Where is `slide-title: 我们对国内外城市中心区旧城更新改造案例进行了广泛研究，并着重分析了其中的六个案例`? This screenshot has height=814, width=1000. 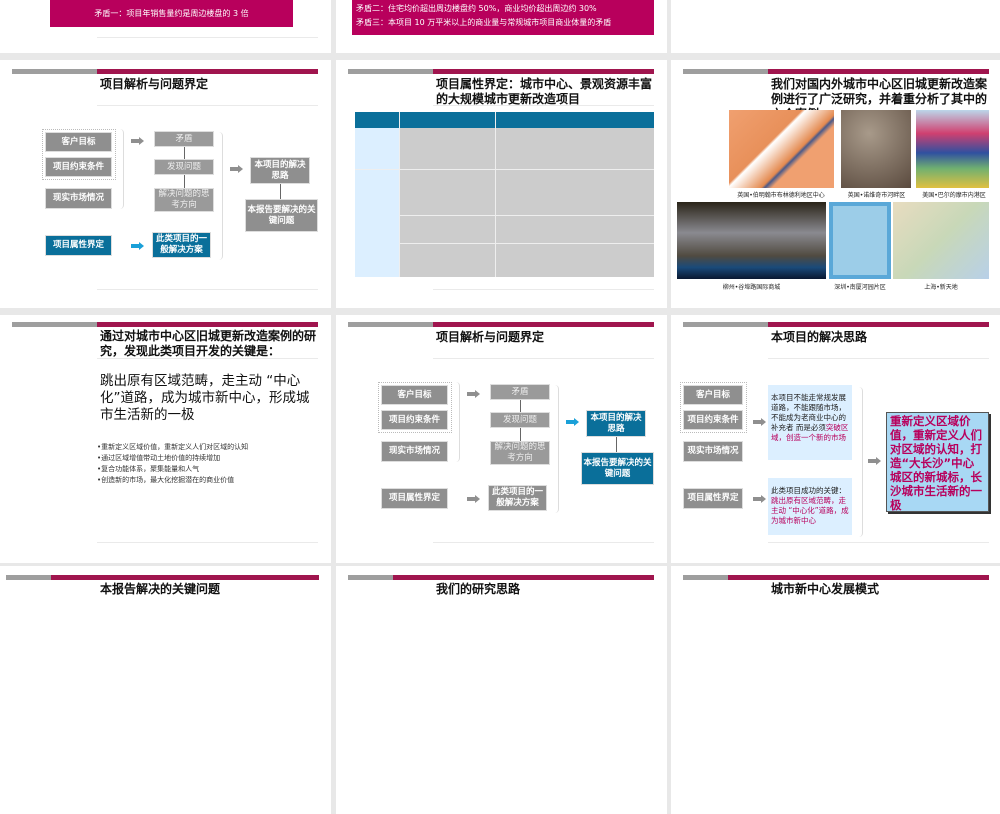 slide-title: 我们对国内外城市中心区旧城更新改造案例进行了广泛研究，并着重分析了其中的六个案例 is located at coordinates (879, 93).